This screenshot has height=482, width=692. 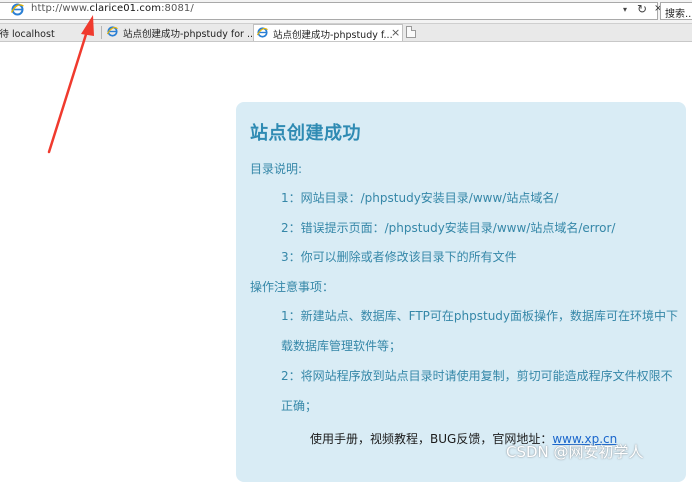 What do you see at coordinates (575, 452) in the screenshot?
I see `watermark: CSDN @网安初学人` at bounding box center [575, 452].